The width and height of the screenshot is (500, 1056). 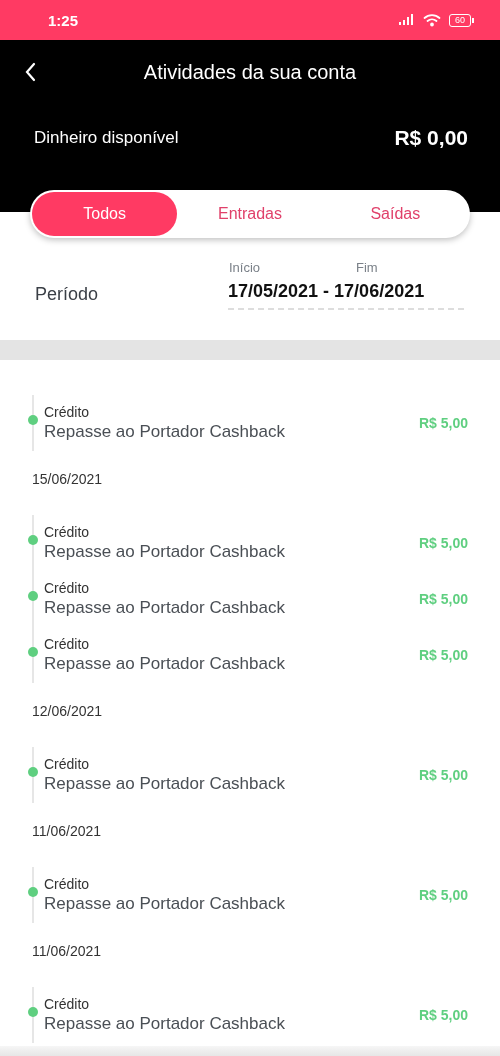 I want to click on start-label: Início, so click(x=245, y=267).